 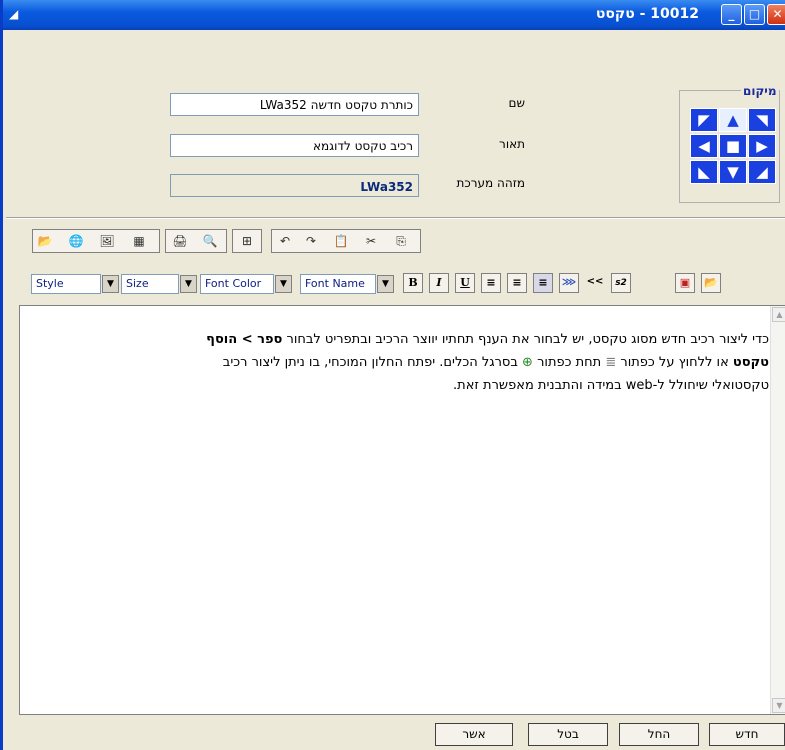 What do you see at coordinates (659, 734) in the screenshot?
I see `apply-button: החל` at bounding box center [659, 734].